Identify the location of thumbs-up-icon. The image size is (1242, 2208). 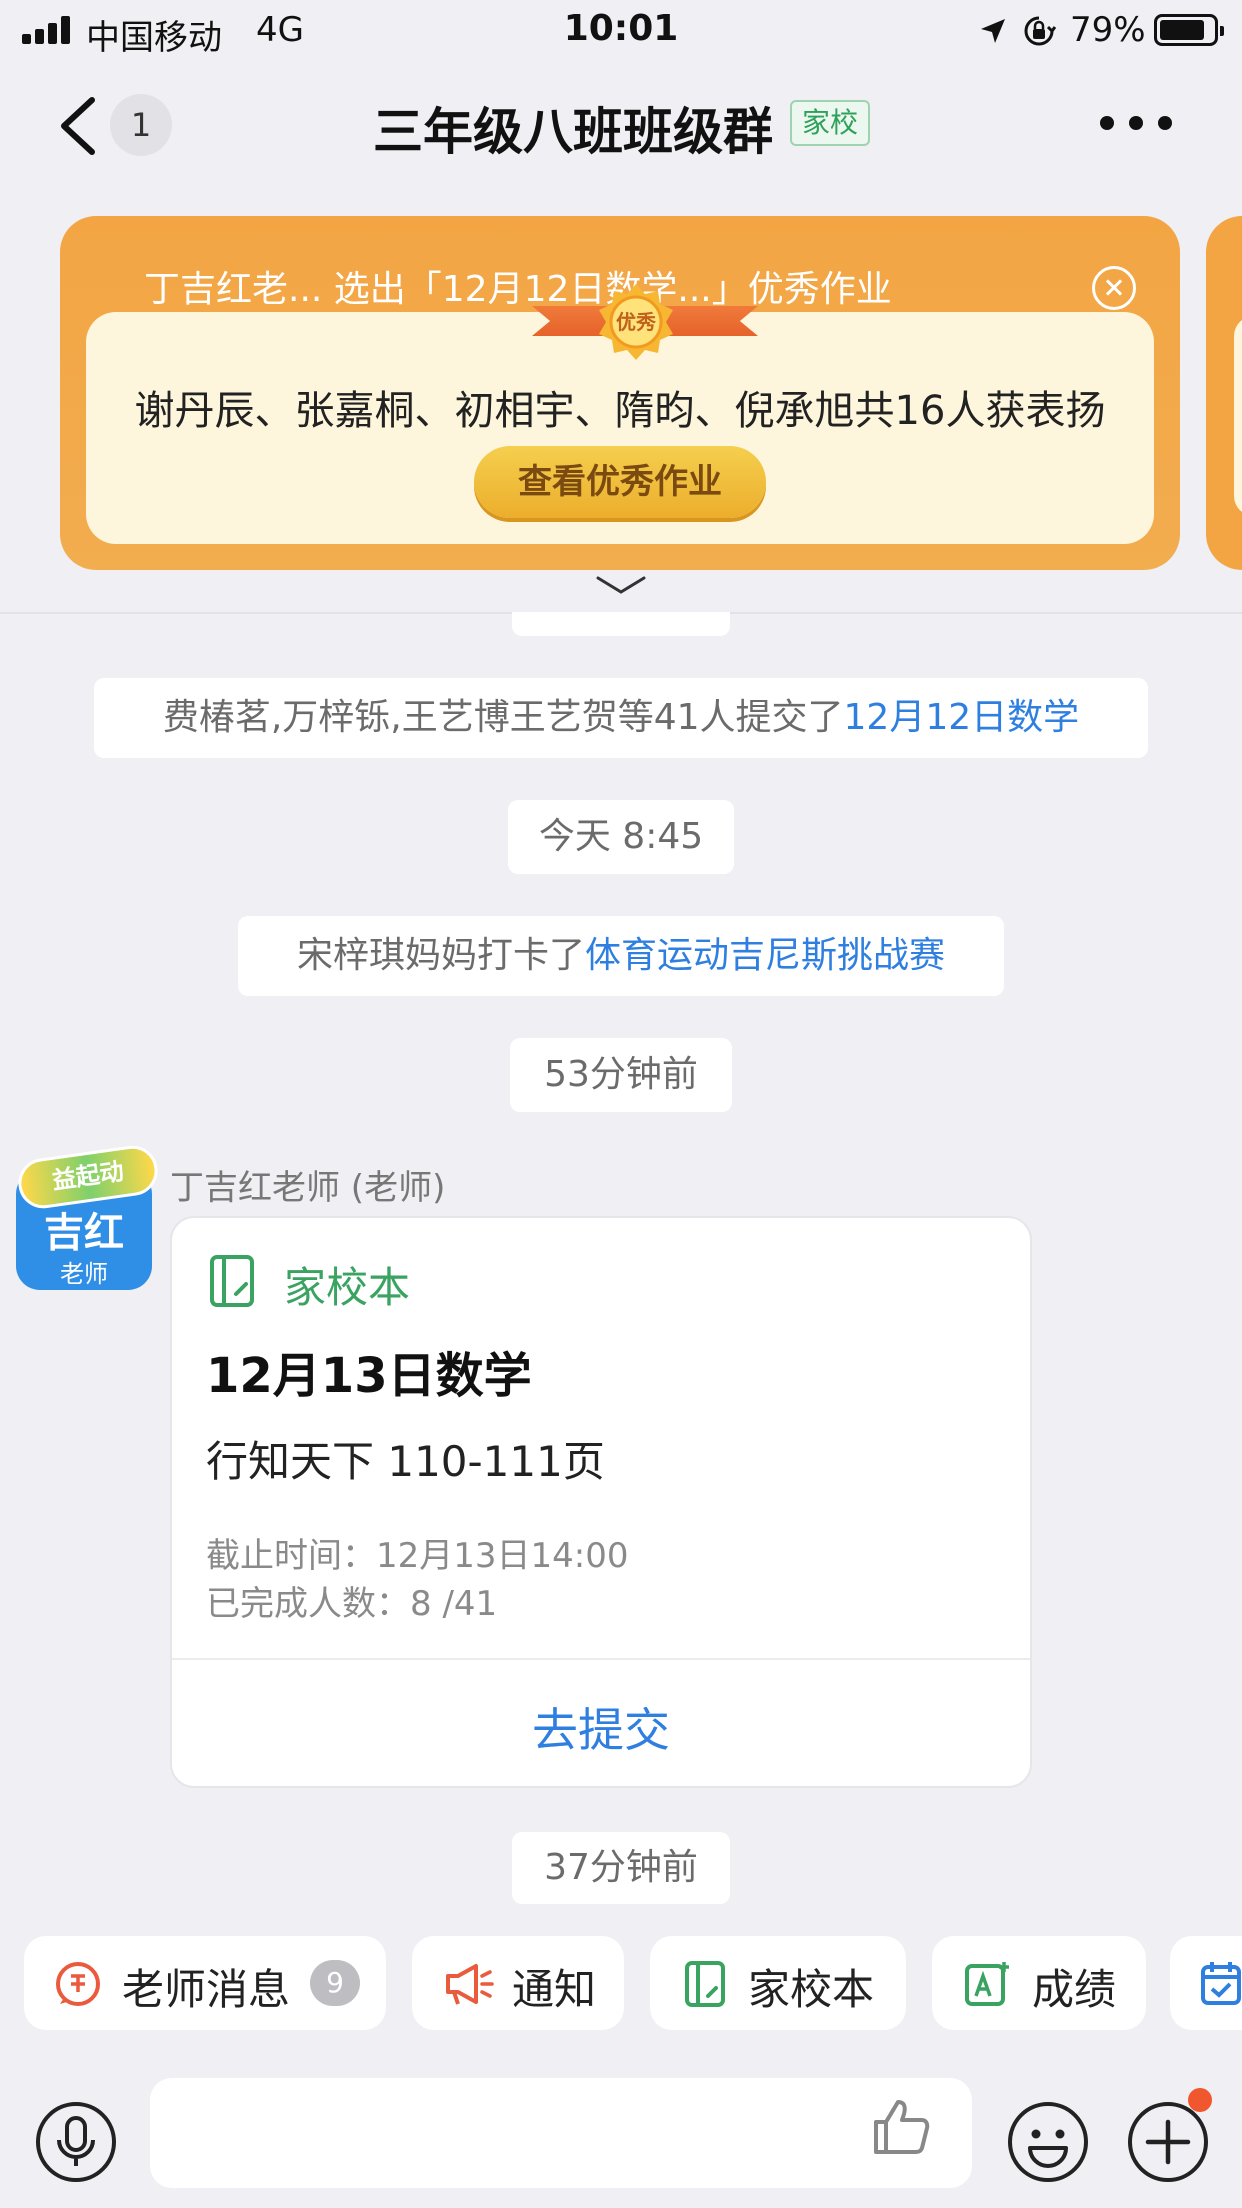
(902, 2126).